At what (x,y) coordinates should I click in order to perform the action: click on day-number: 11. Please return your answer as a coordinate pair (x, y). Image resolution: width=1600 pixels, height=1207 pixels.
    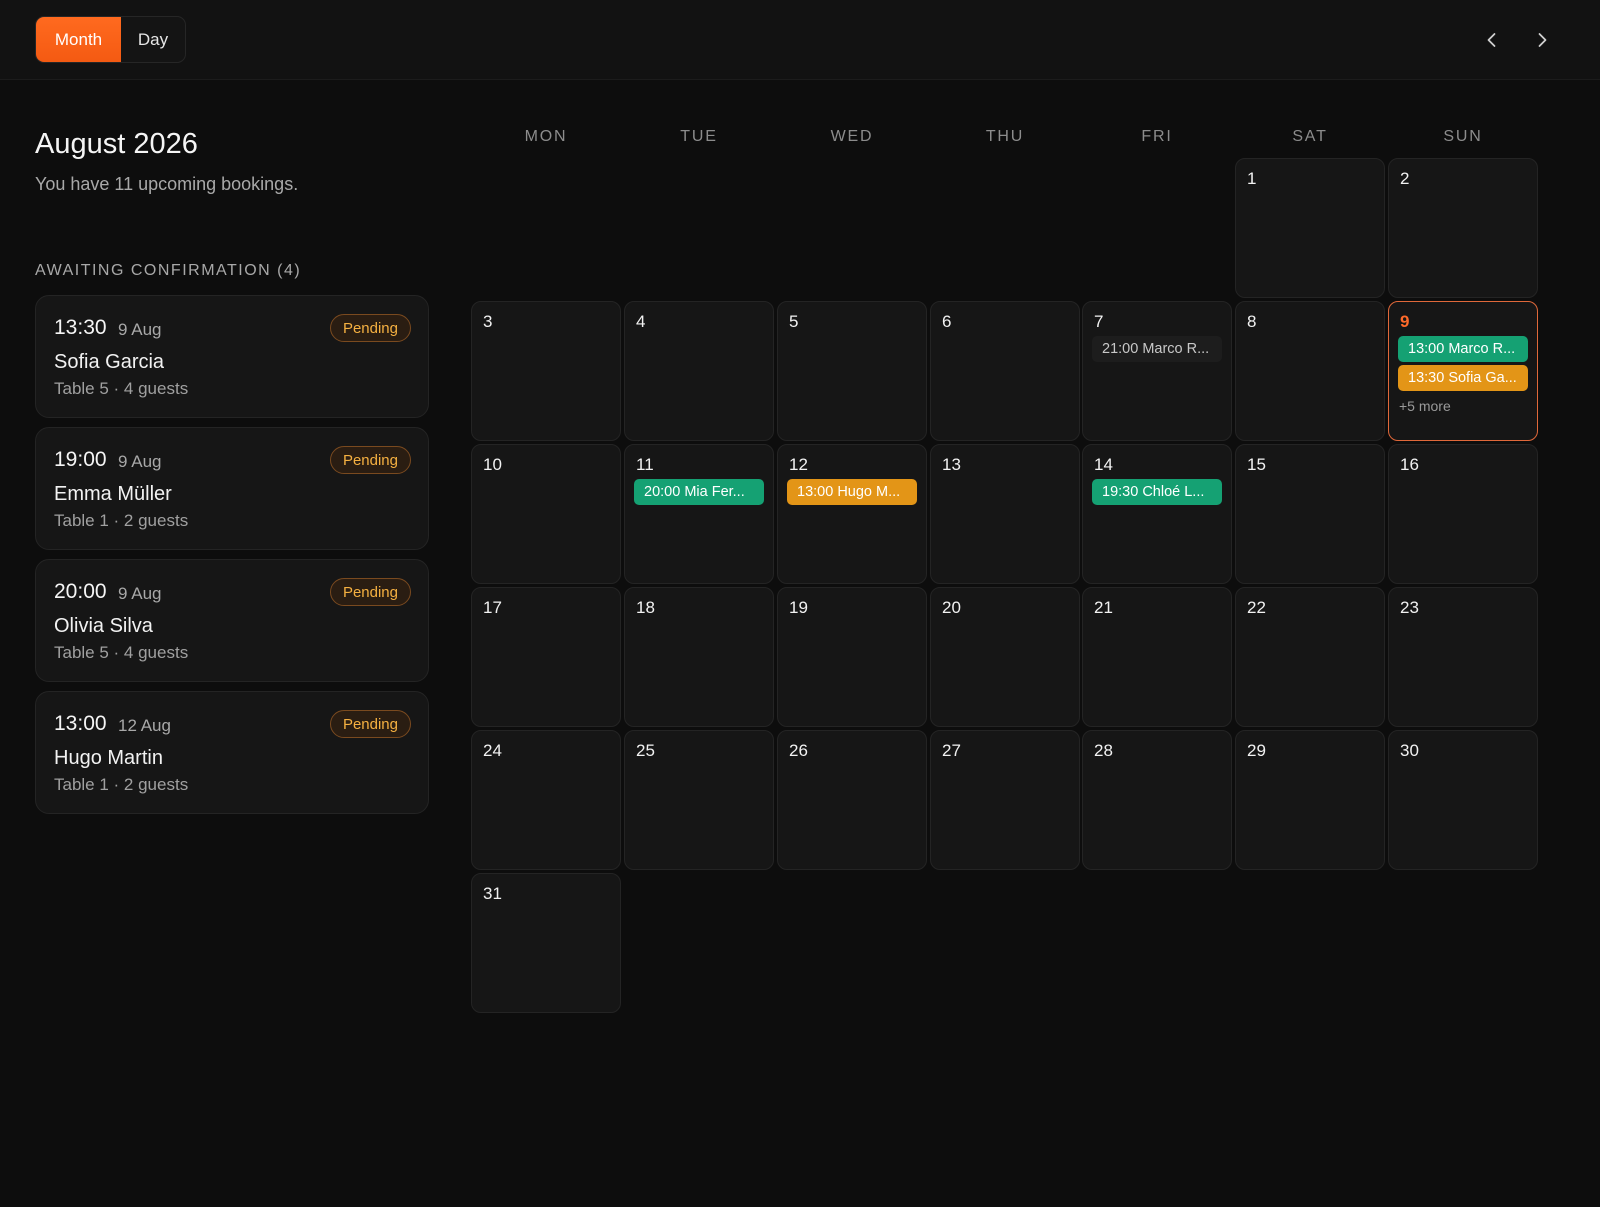
    Looking at the image, I should click on (645, 464).